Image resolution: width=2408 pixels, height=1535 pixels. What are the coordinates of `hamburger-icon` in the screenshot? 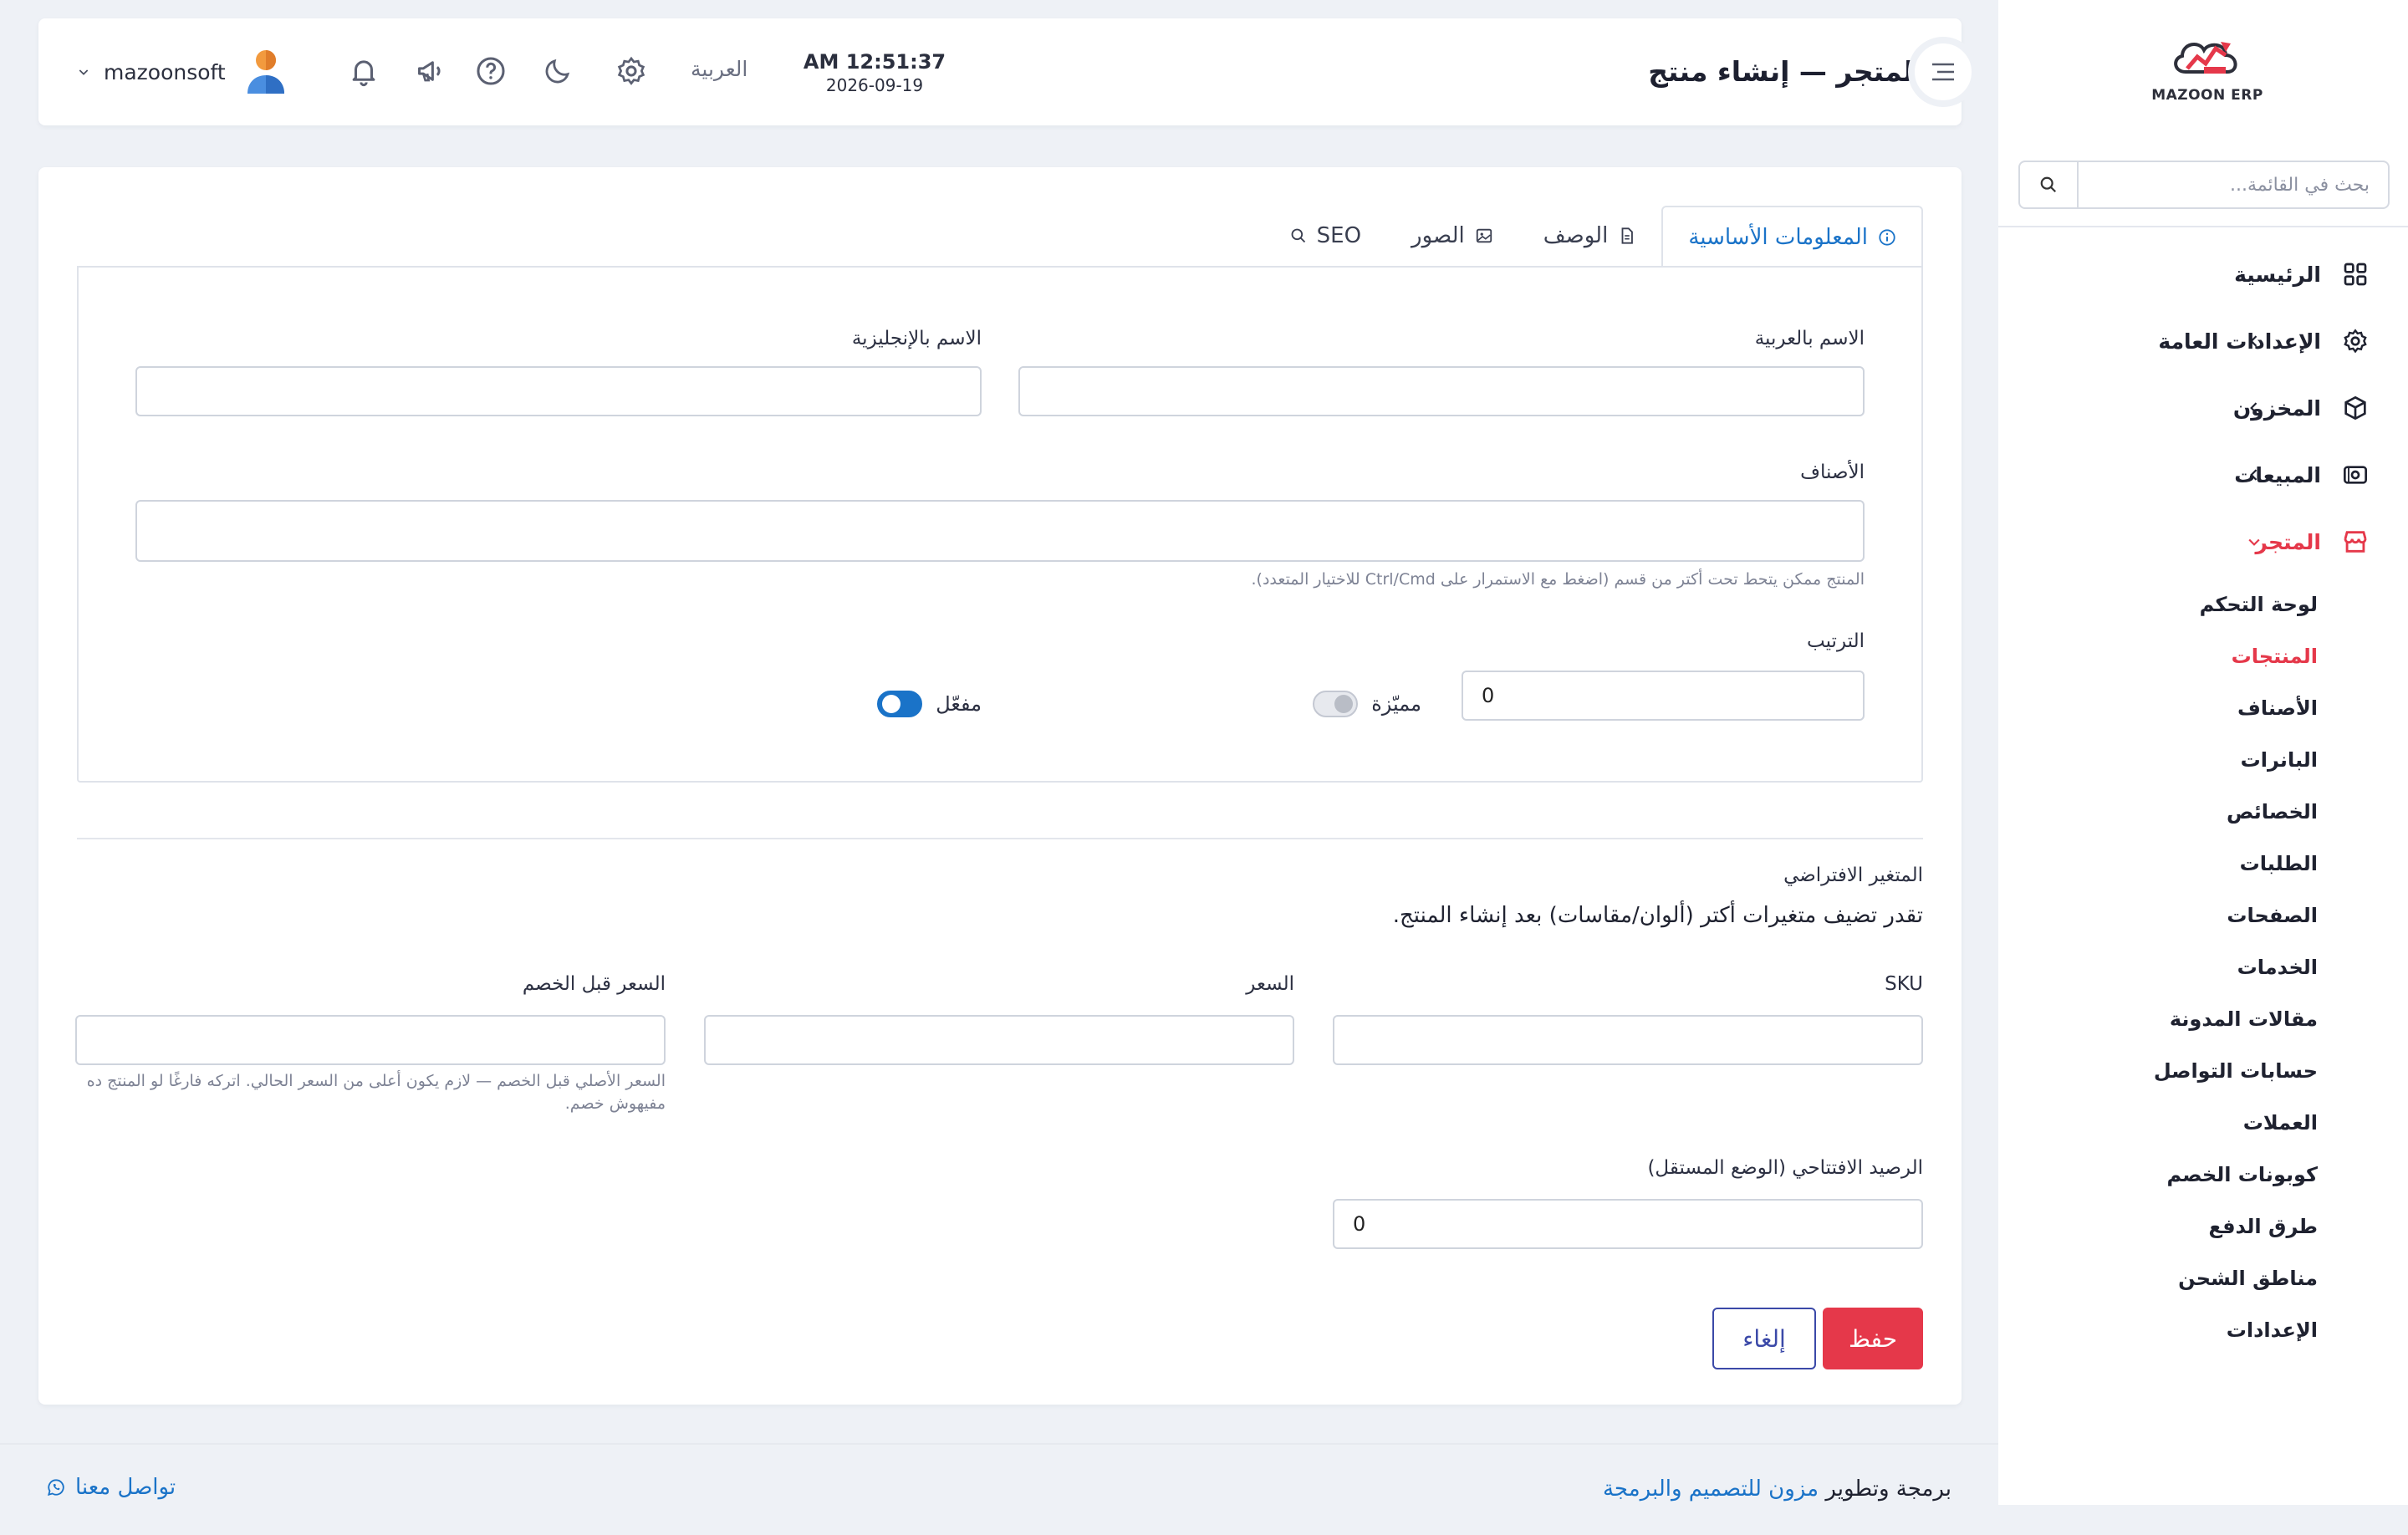 It's located at (1943, 72).